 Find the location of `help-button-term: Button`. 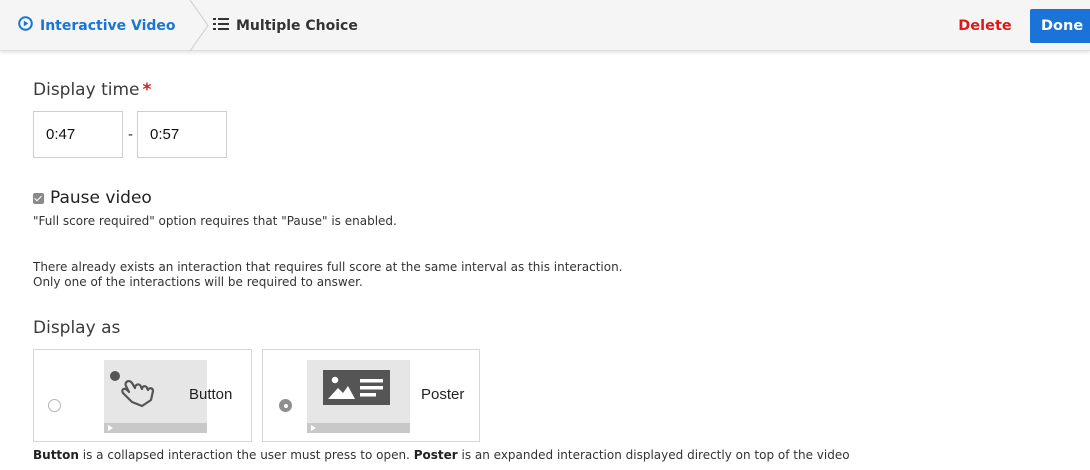

help-button-term: Button is located at coordinates (56, 455).